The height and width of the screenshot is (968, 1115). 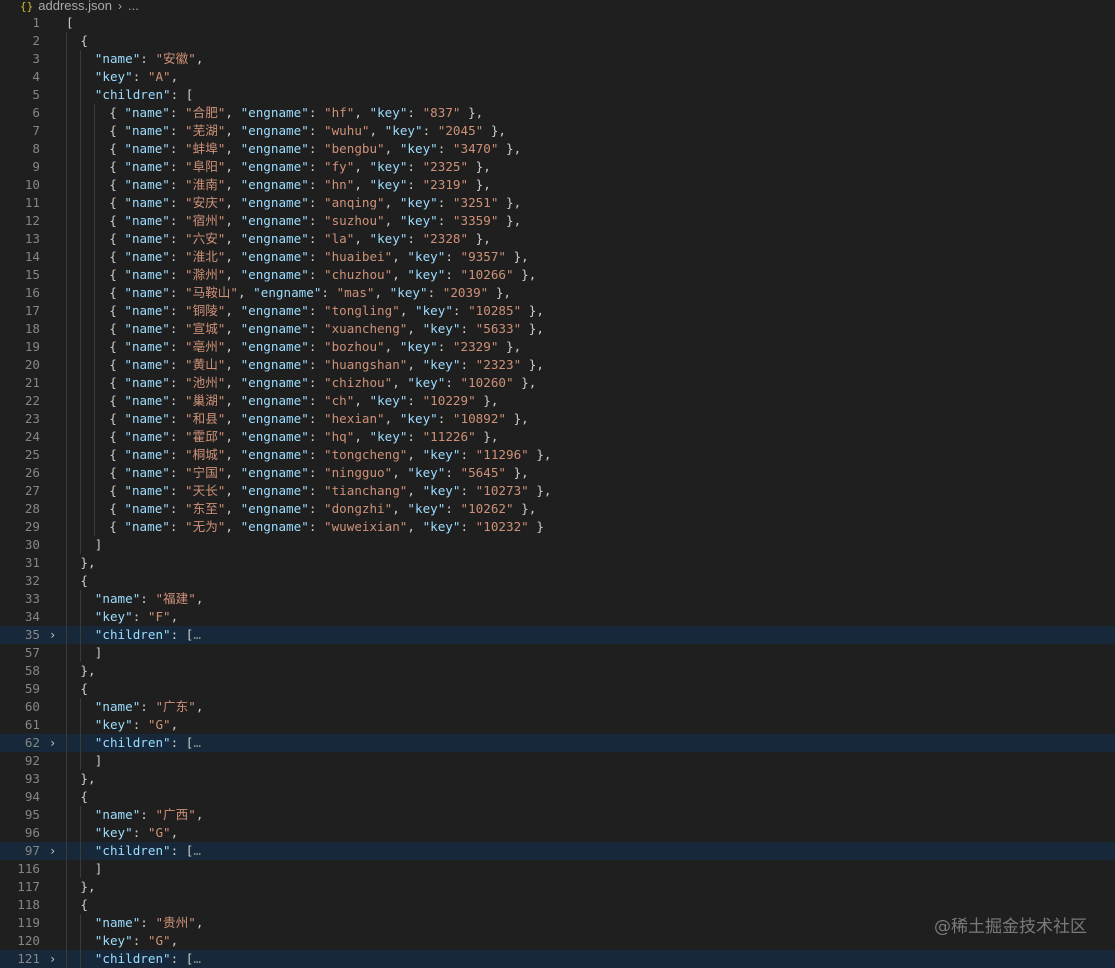 I want to click on code-line: 61 "key": "G",, so click(x=557, y=725).